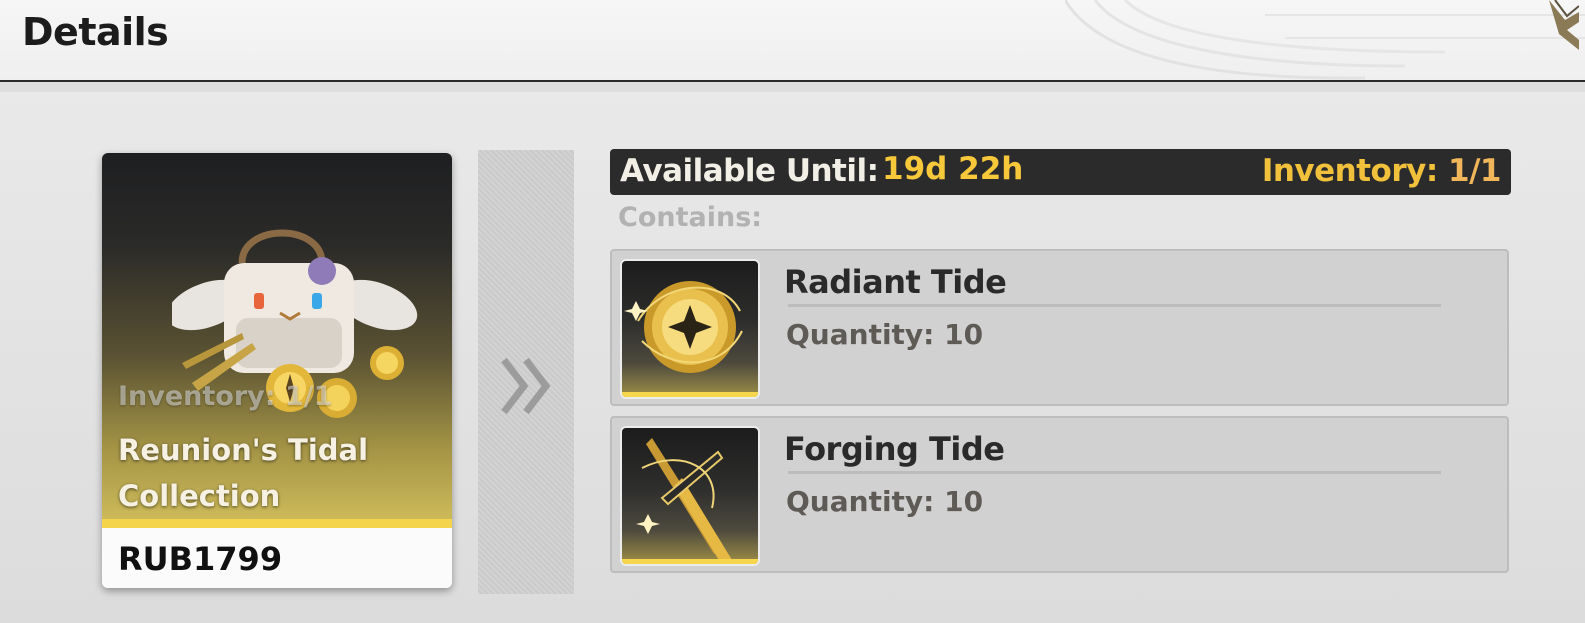 This screenshot has height=623, width=1585. Describe the element at coordinates (1325, 40) in the screenshot. I see `header-decoration` at that location.